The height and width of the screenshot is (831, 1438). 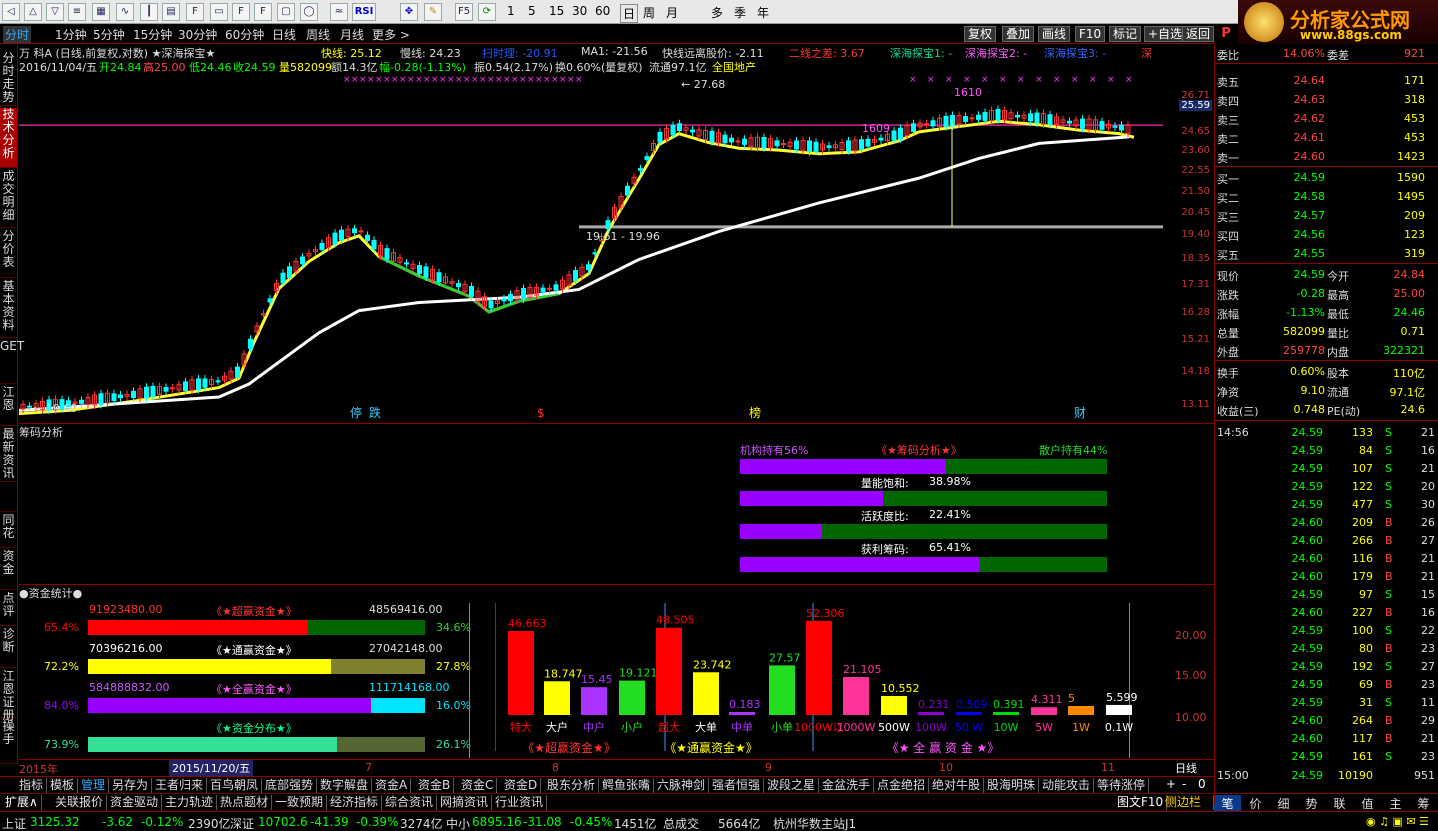 What do you see at coordinates (135, 802) in the screenshot?
I see `info-tab-2: 资金驱动` at bounding box center [135, 802].